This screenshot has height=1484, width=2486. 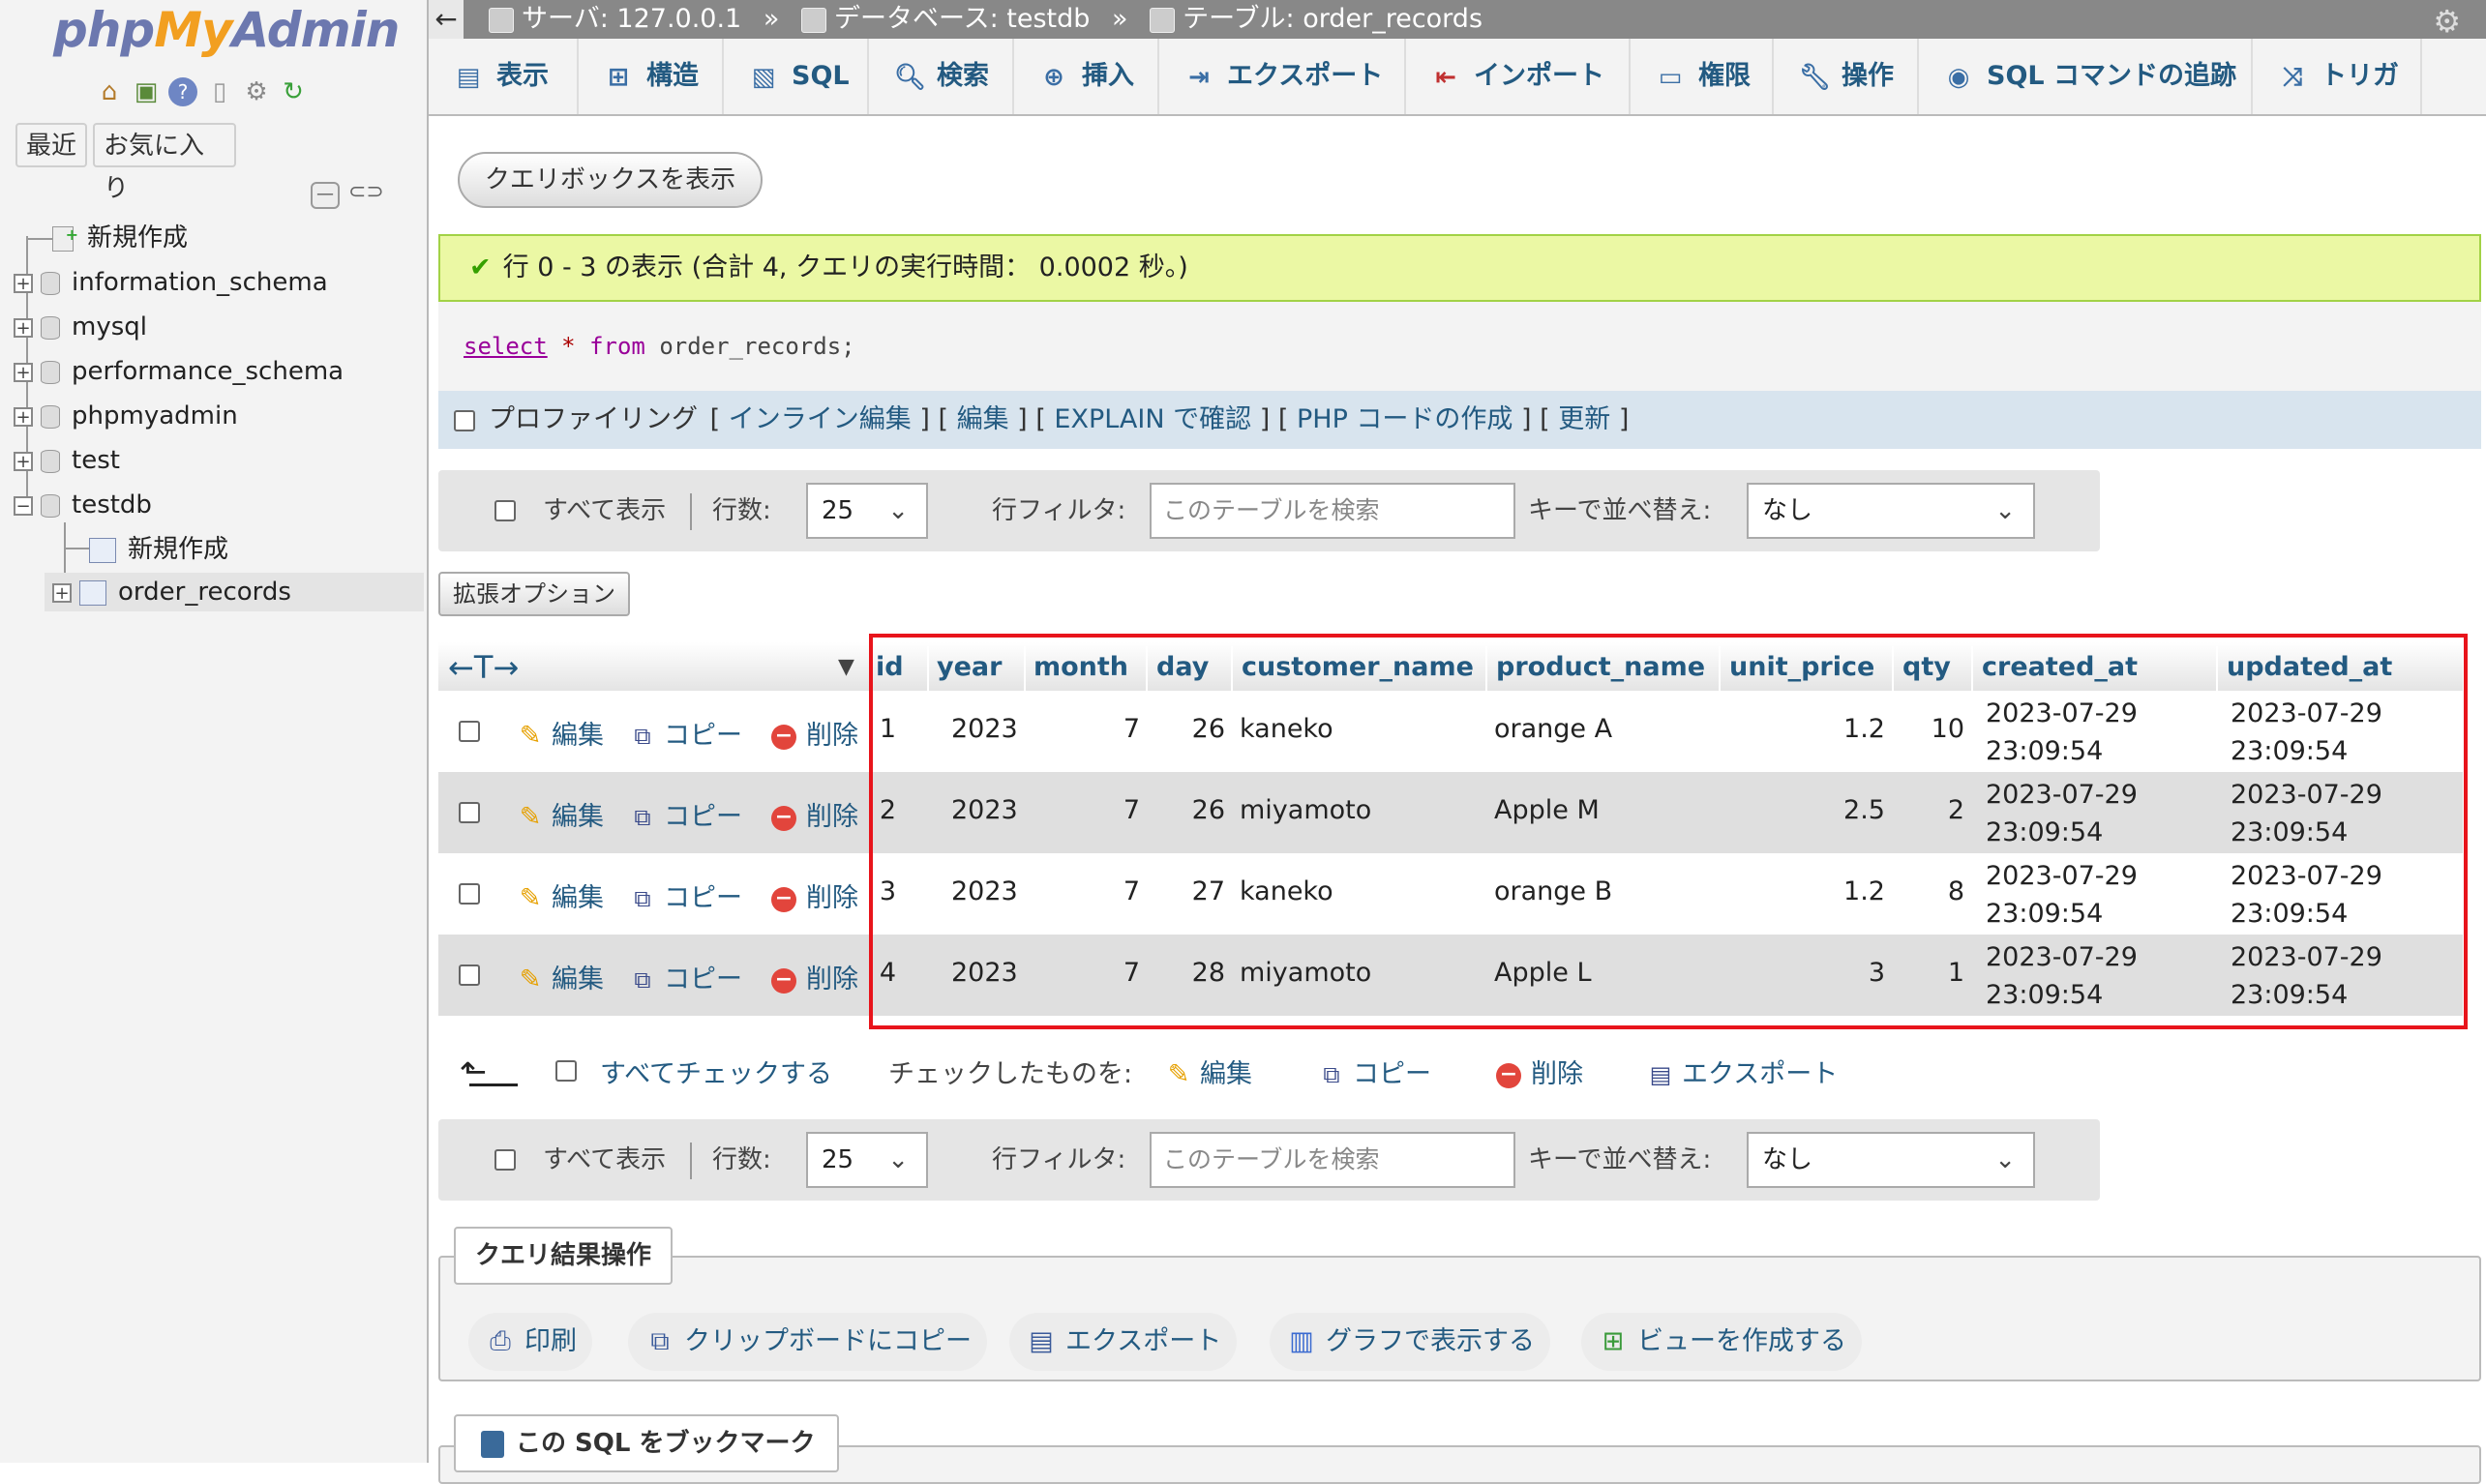 I want to click on chevron-down-icon: ⌄, so click(x=898, y=1159).